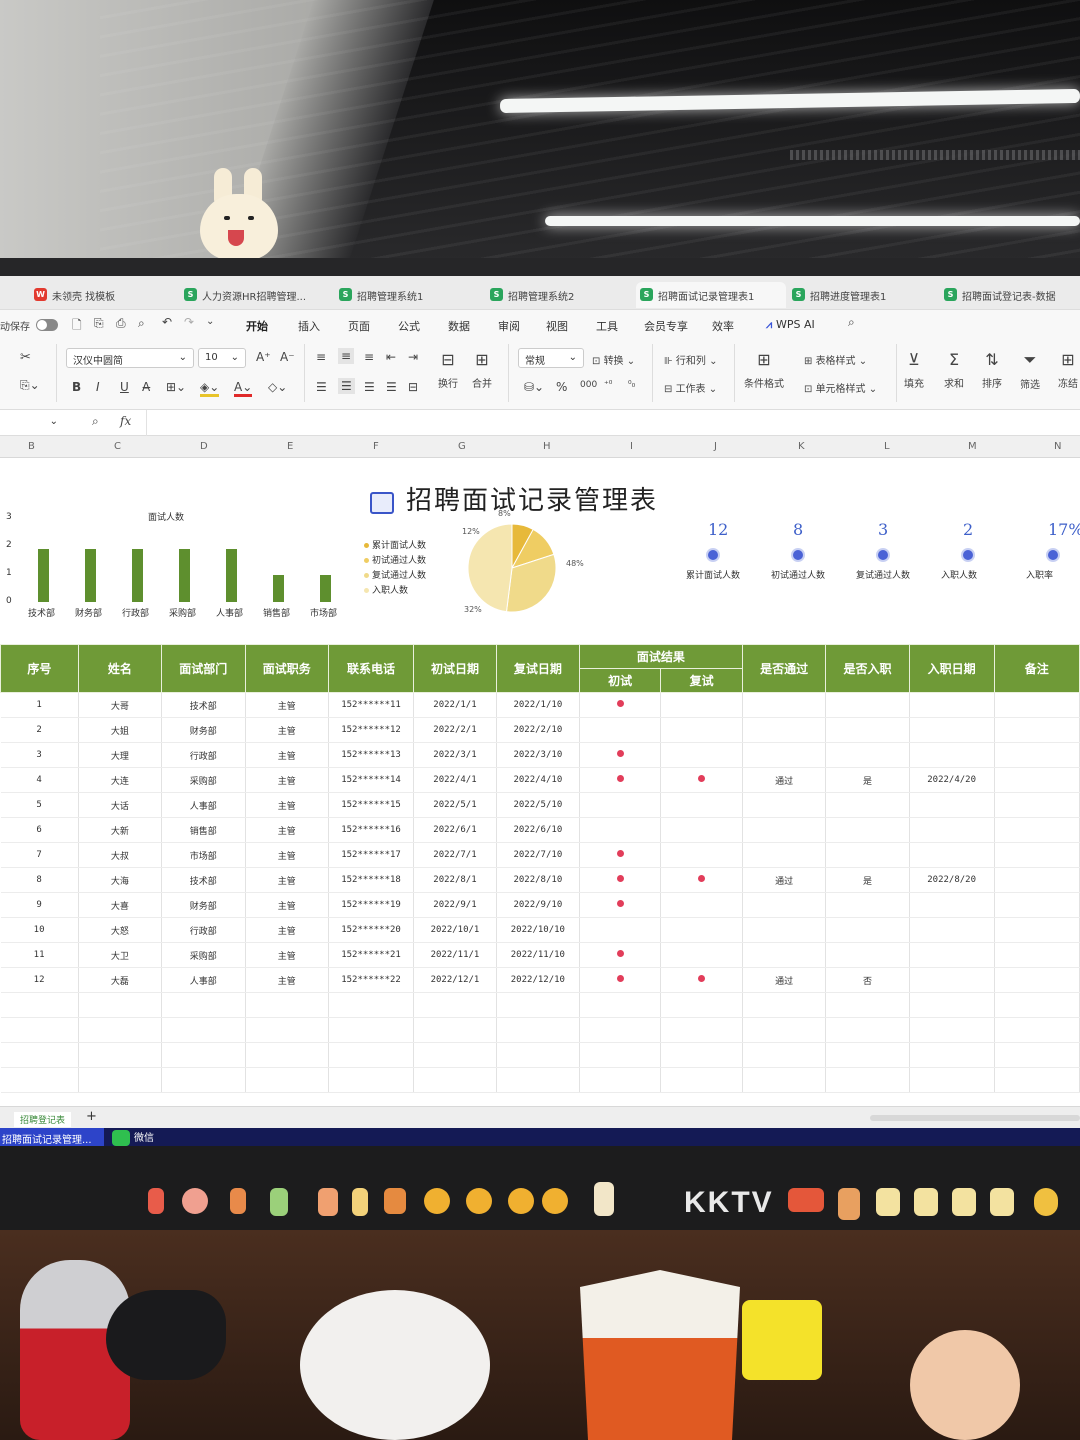  What do you see at coordinates (371, 905) in the screenshot?
I see `table-cell: 152******19` at bounding box center [371, 905].